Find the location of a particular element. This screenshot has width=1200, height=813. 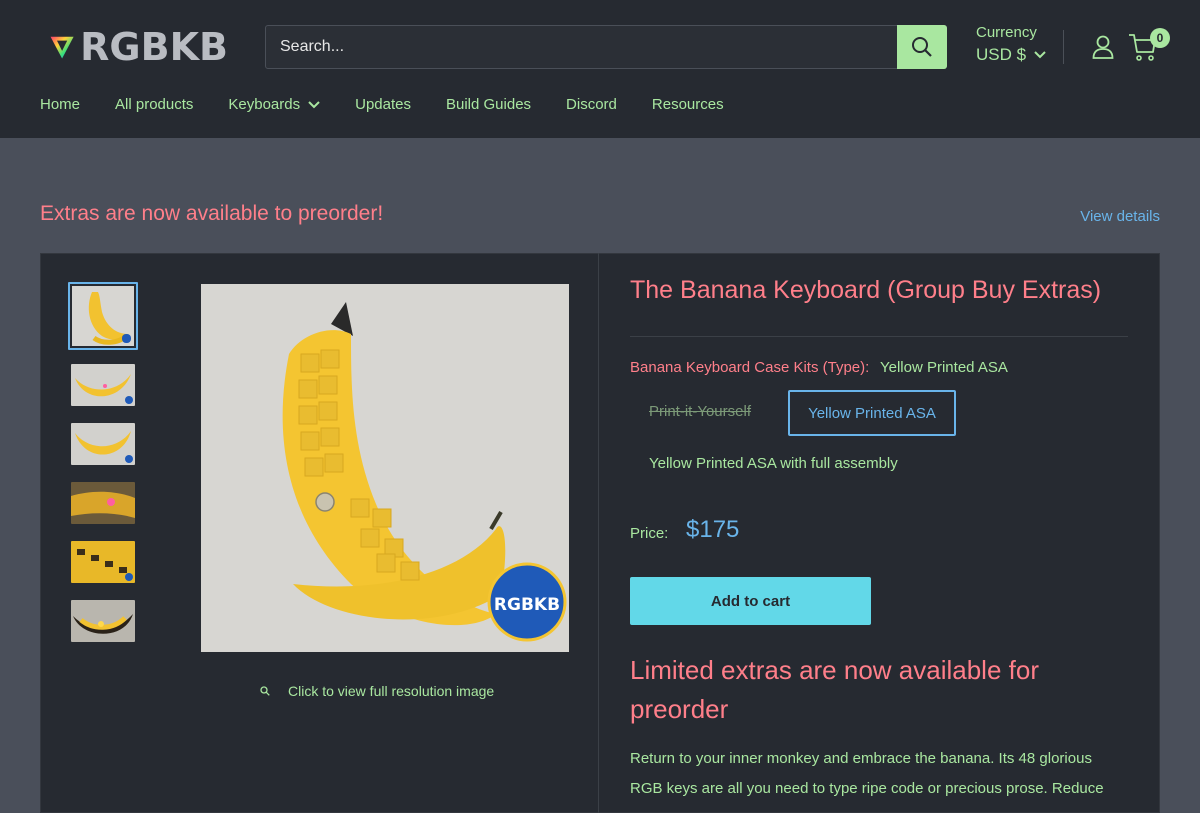

view-details-link: View details is located at coordinates (1120, 216).